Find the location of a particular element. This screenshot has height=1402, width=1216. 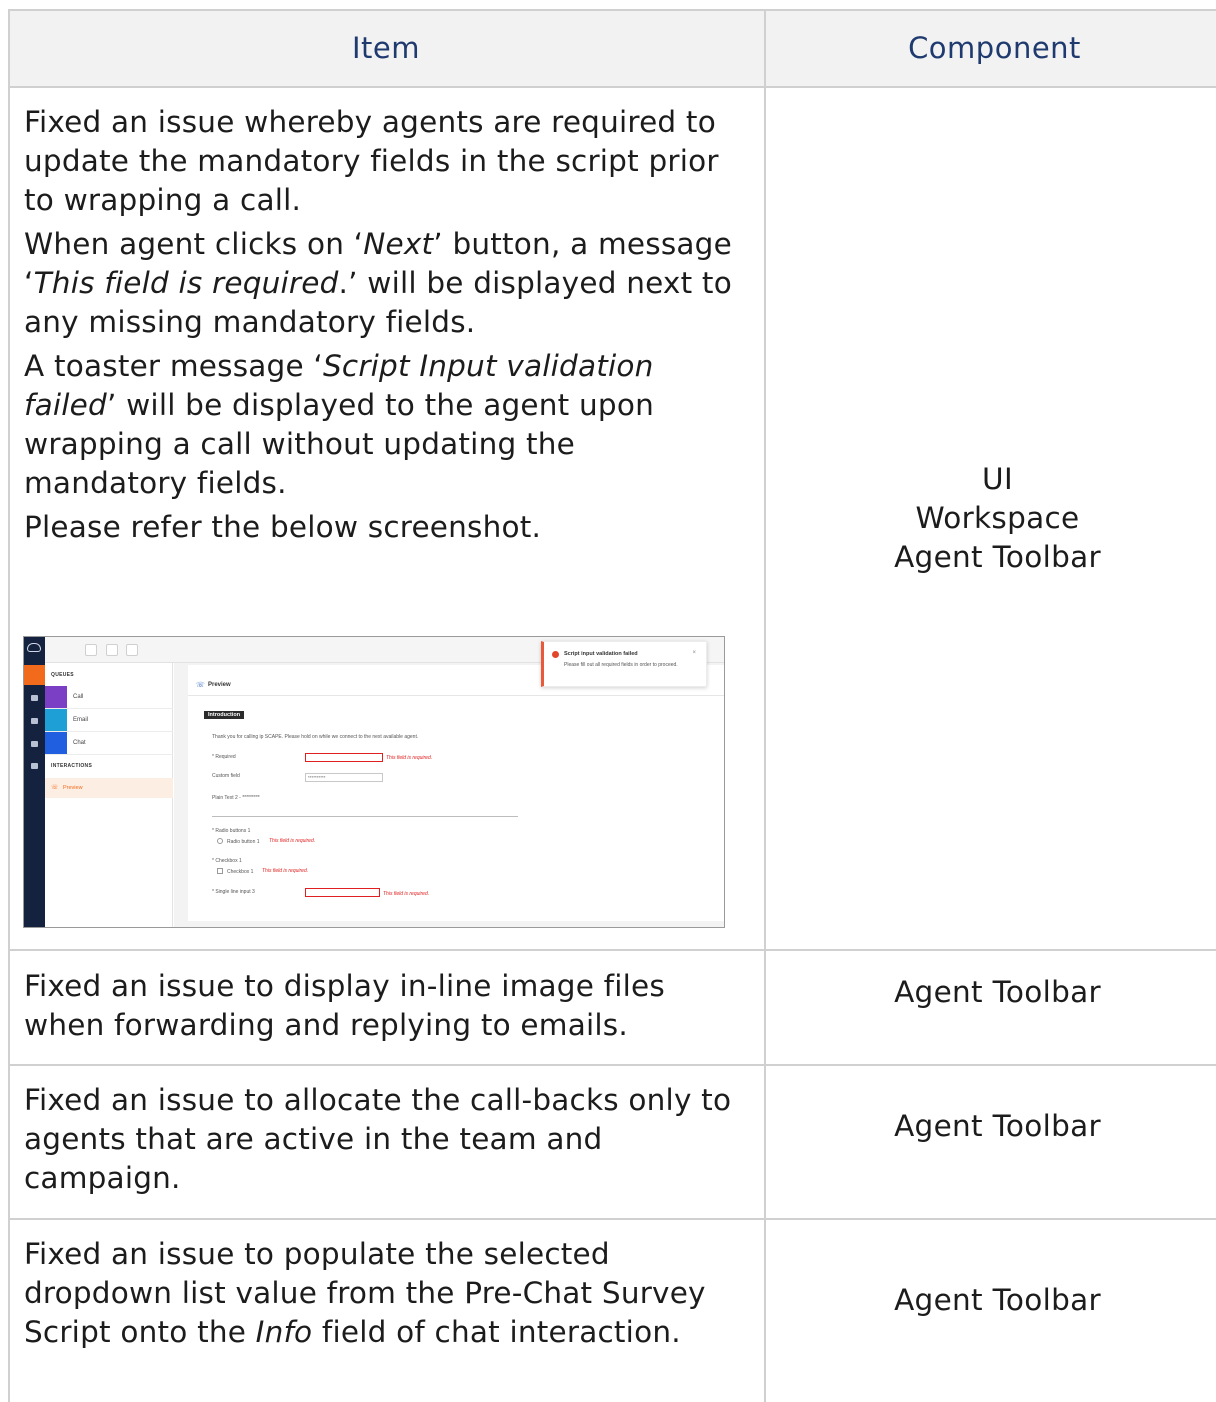

table-header: Item Component is located at coordinates (612, 48).